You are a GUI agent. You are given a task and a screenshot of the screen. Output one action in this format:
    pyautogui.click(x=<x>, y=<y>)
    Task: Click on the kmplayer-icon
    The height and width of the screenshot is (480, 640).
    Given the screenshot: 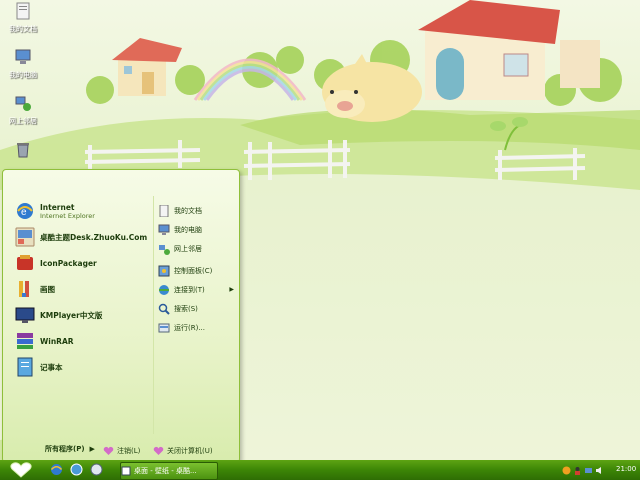 What is the action you would take?
    pyautogui.click(x=25, y=315)
    